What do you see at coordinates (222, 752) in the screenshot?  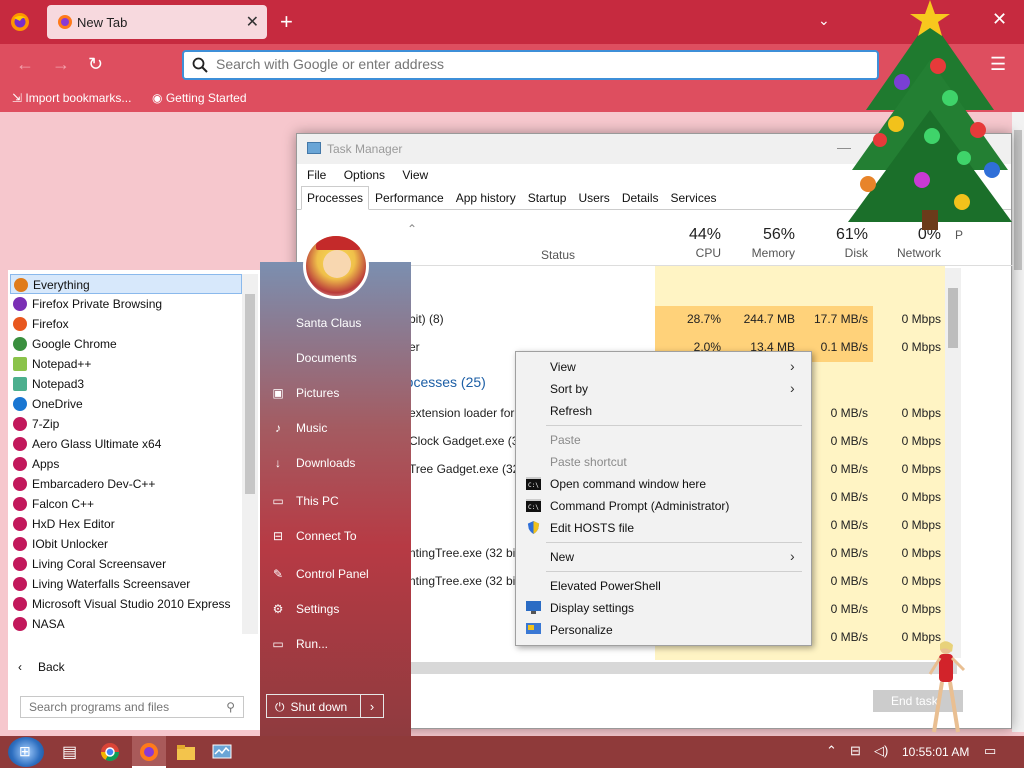 I see `task-manager-icon` at bounding box center [222, 752].